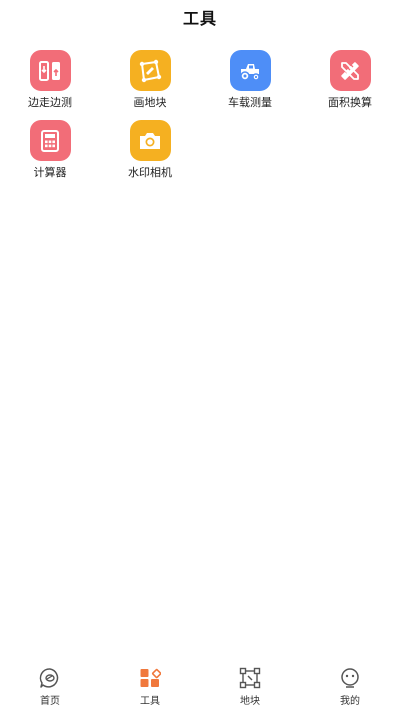 The height and width of the screenshot is (711, 400). Describe the element at coordinates (350, 678) in the screenshot. I see `profile-icon` at that location.